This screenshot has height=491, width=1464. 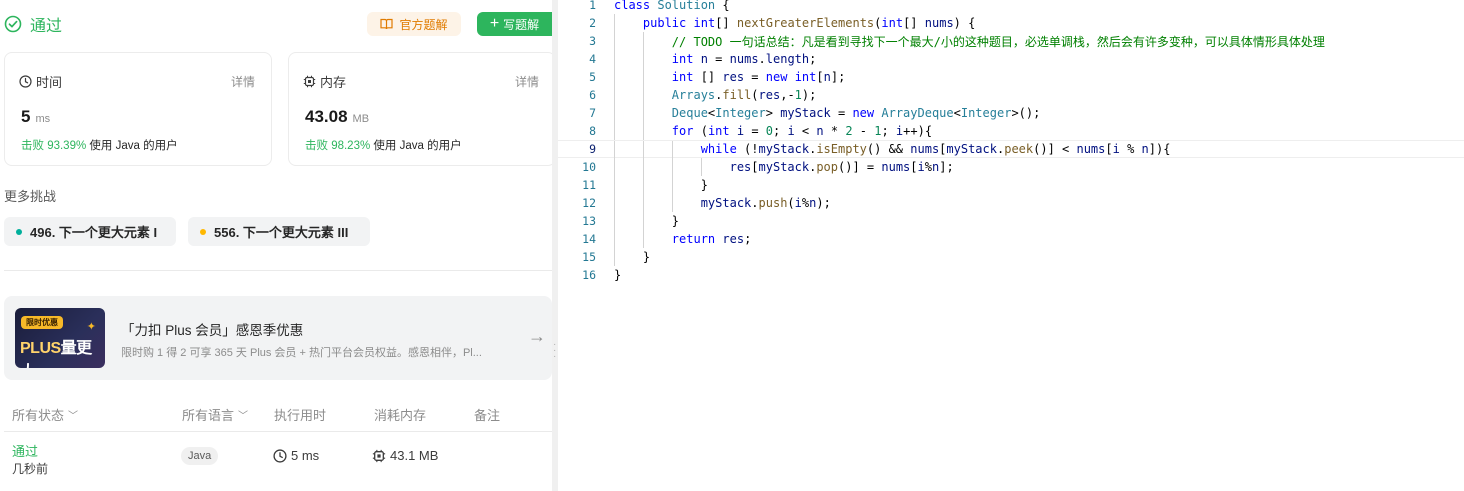 What do you see at coordinates (138, 109) in the screenshot?
I see `runtime-card: 时间 详情 5 ms 击败 93.39% 使用 Java 的用户` at bounding box center [138, 109].